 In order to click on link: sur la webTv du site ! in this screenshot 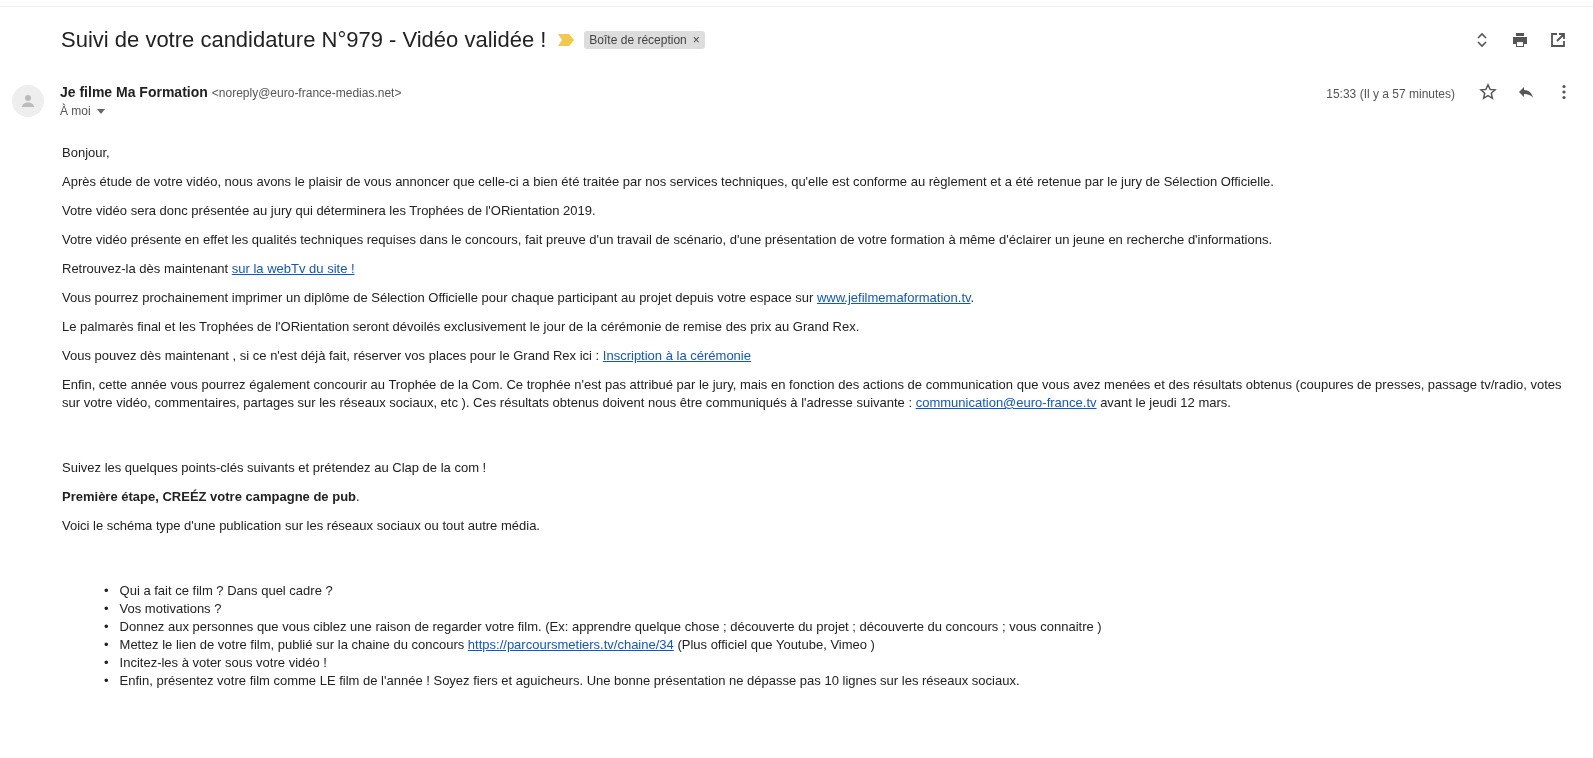, I will do `click(293, 268)`.